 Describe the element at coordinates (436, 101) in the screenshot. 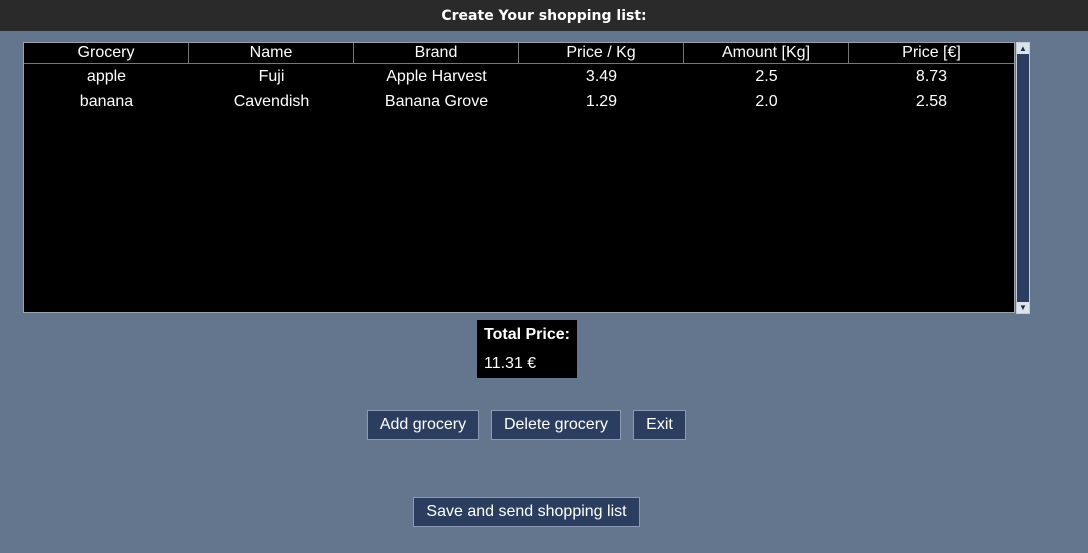

I see `table-cell: Banana Grove` at that location.